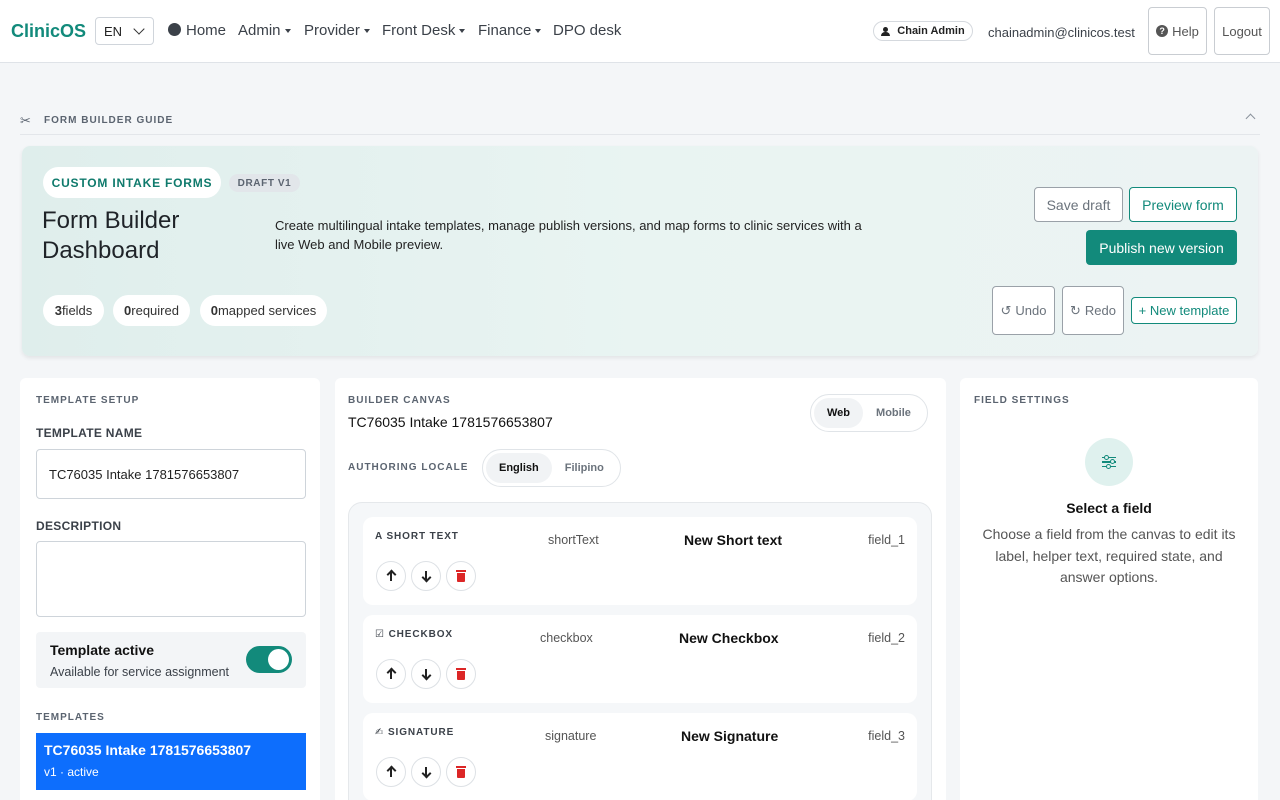 The image size is (1280, 800). What do you see at coordinates (140, 672) in the screenshot?
I see `template-active-subtitle: Available for service assignment` at bounding box center [140, 672].